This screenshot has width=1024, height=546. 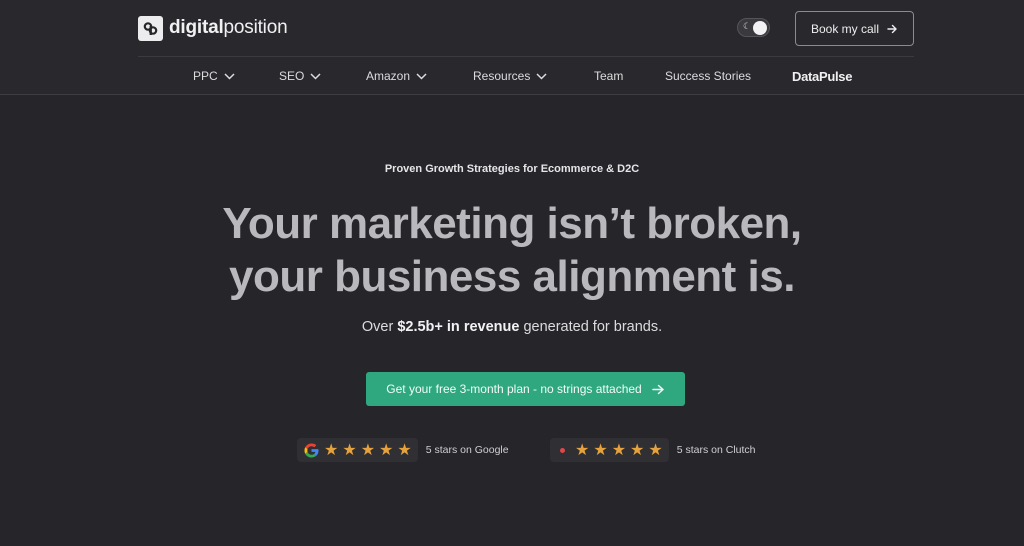 I want to click on nav-item-success-stories: Success Stories, so click(x=708, y=76).